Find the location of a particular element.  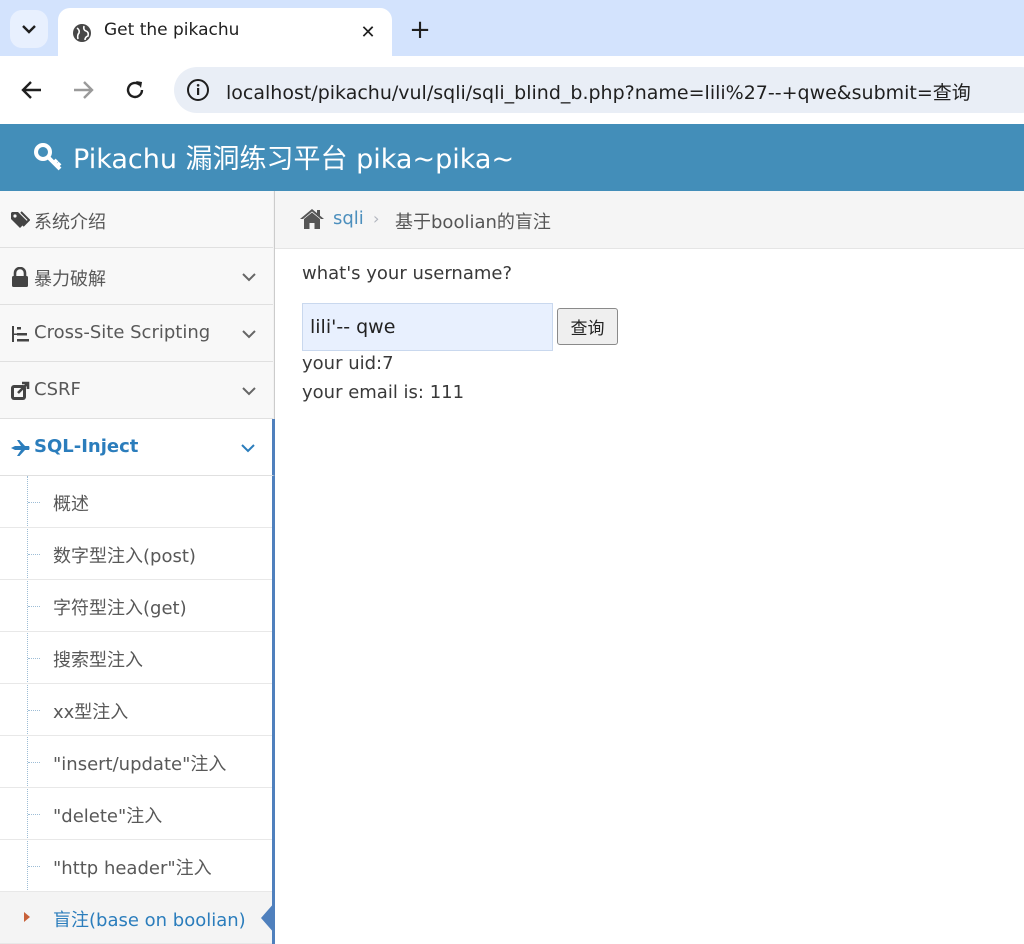

query-button: 查询 is located at coordinates (587, 326).